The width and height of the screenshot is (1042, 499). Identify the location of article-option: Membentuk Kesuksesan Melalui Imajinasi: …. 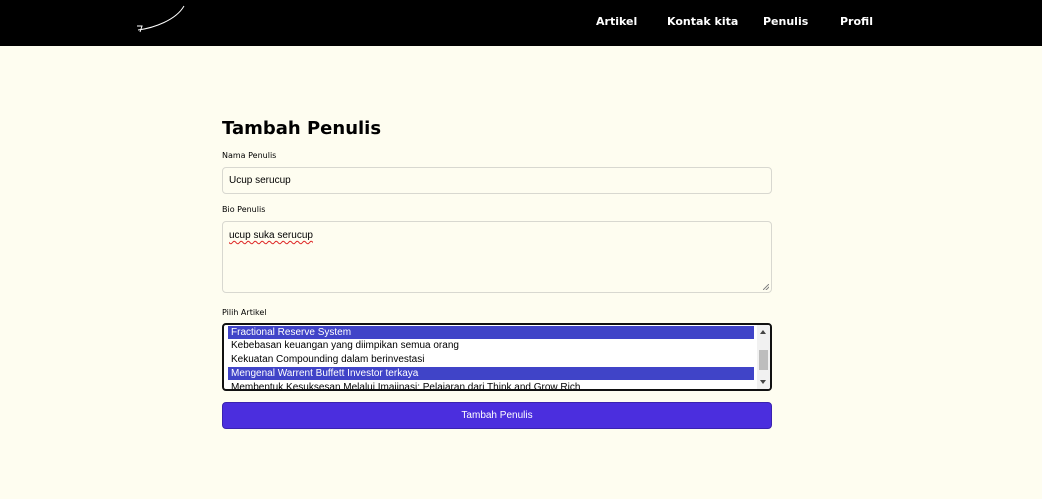
(491, 385).